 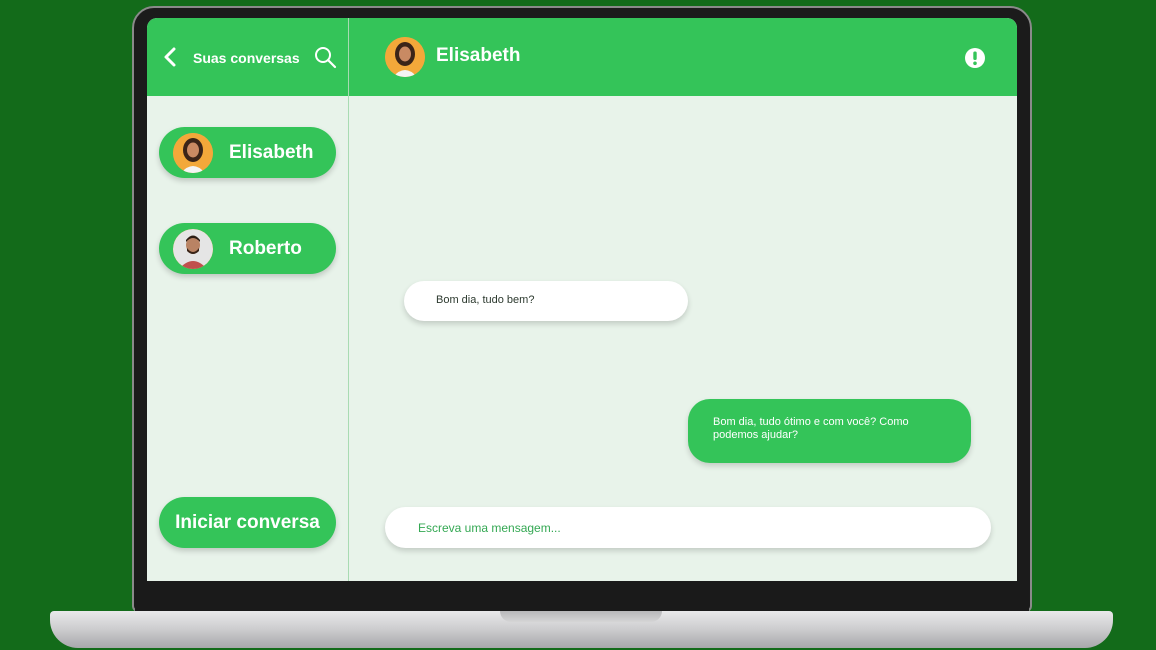 I want to click on man-avatar-icon, so click(x=193, y=248).